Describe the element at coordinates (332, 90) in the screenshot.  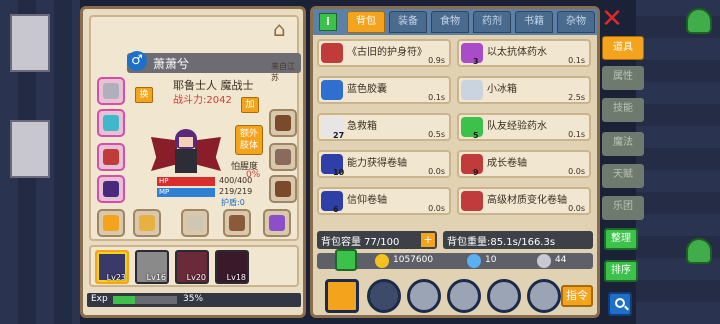
I see `capsule-icon` at that location.